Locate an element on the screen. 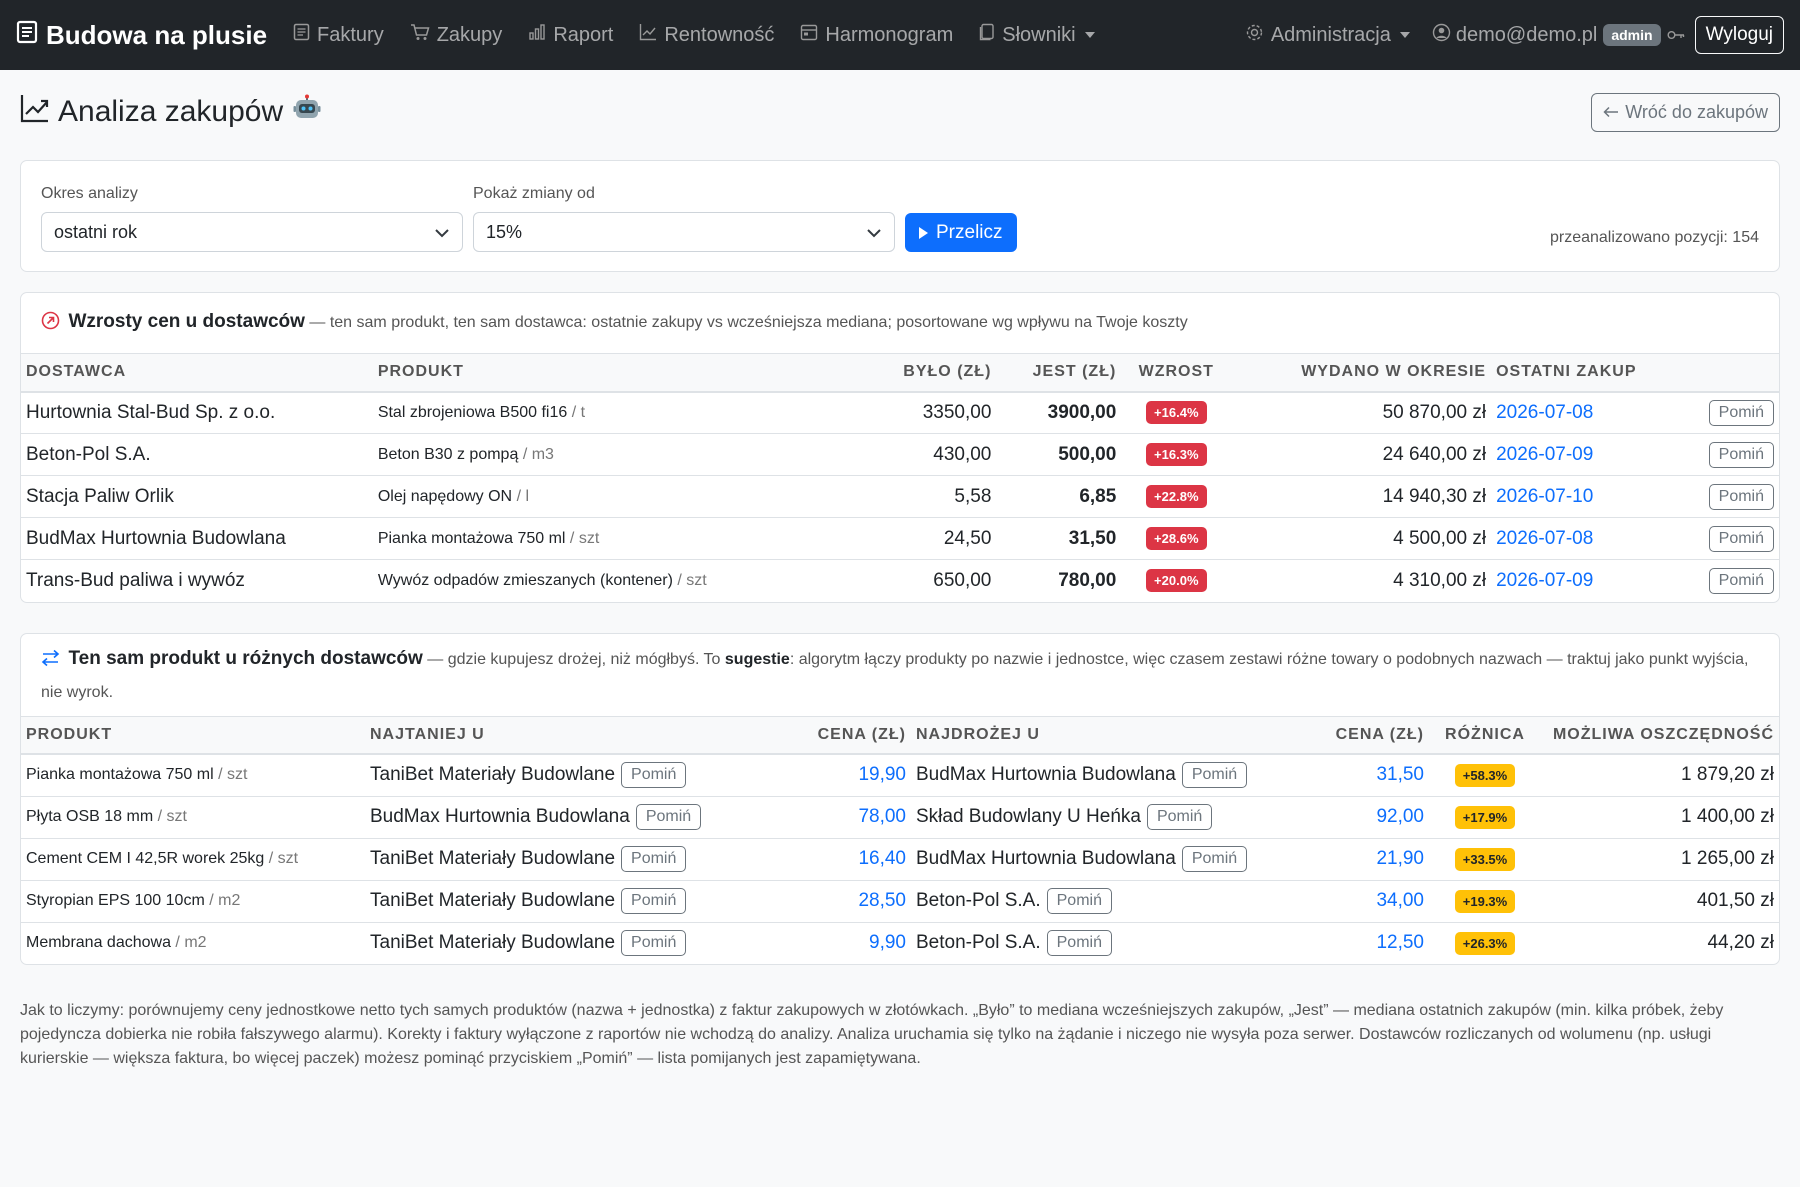 This screenshot has width=1800, height=1187. column-header: CENA (ZŁ) is located at coordinates (836, 735).